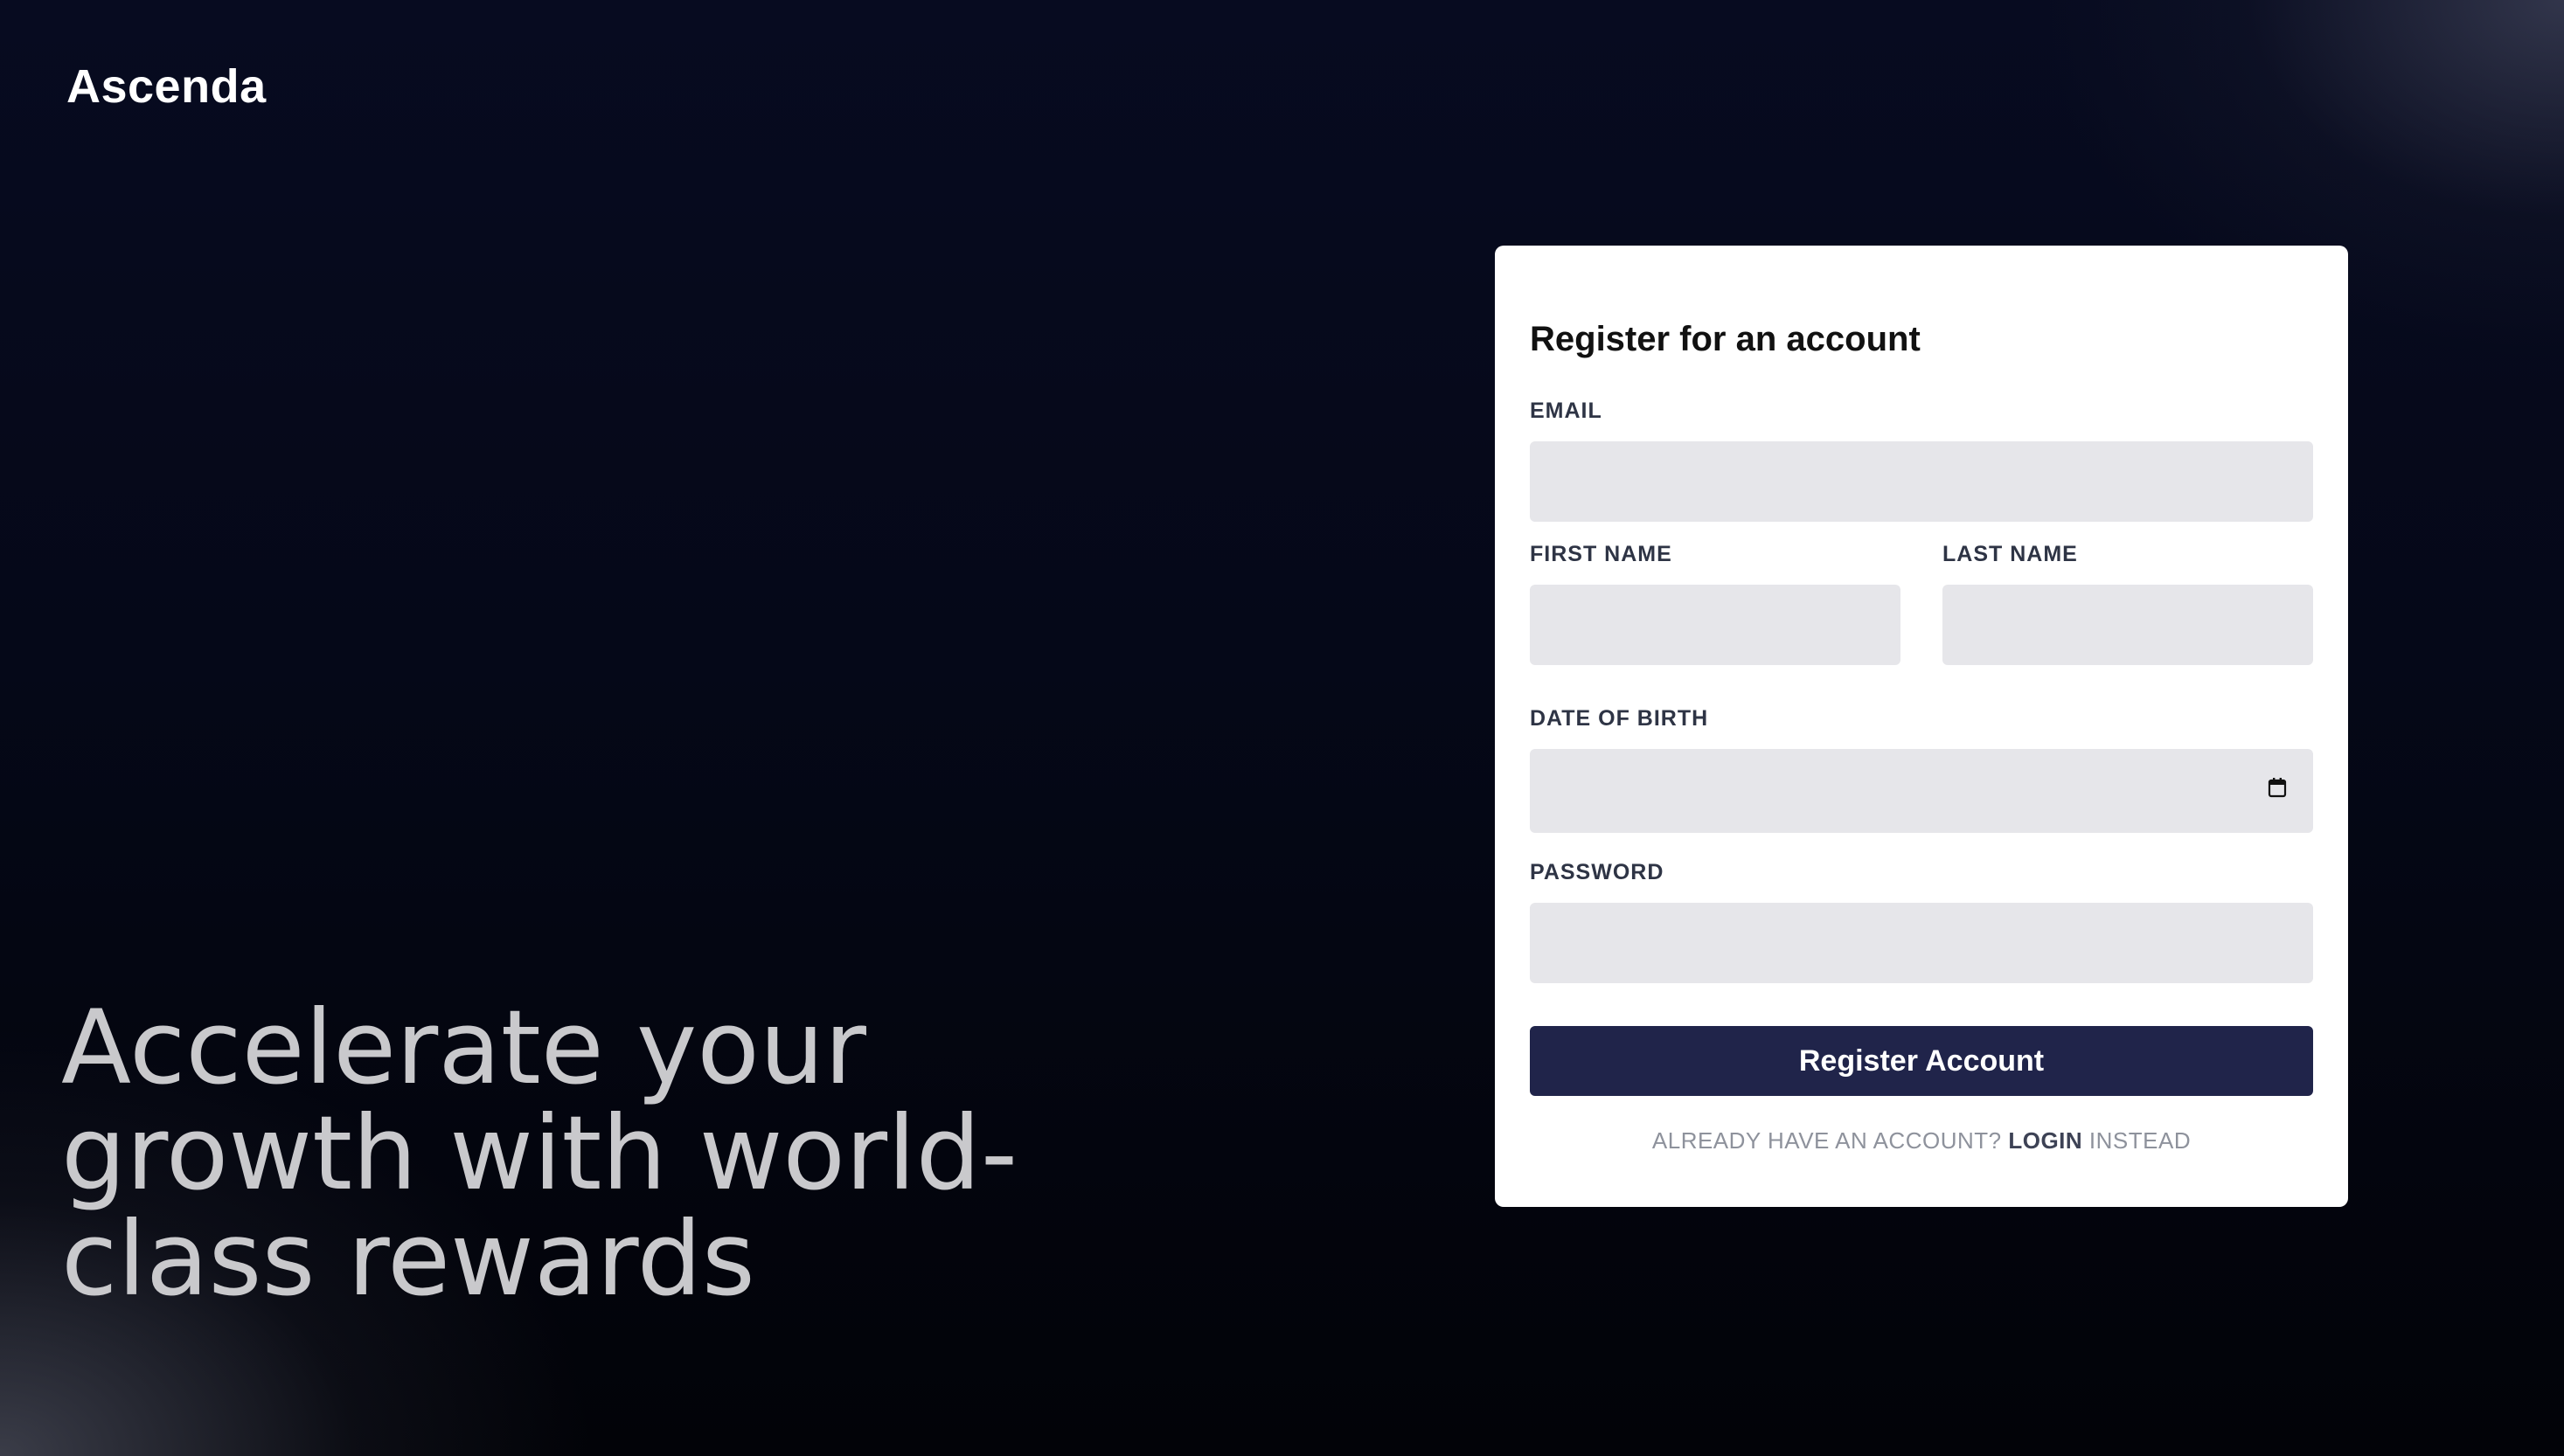 This screenshot has height=1456, width=2564. I want to click on last-name-label: LAST NAME, so click(2010, 554).